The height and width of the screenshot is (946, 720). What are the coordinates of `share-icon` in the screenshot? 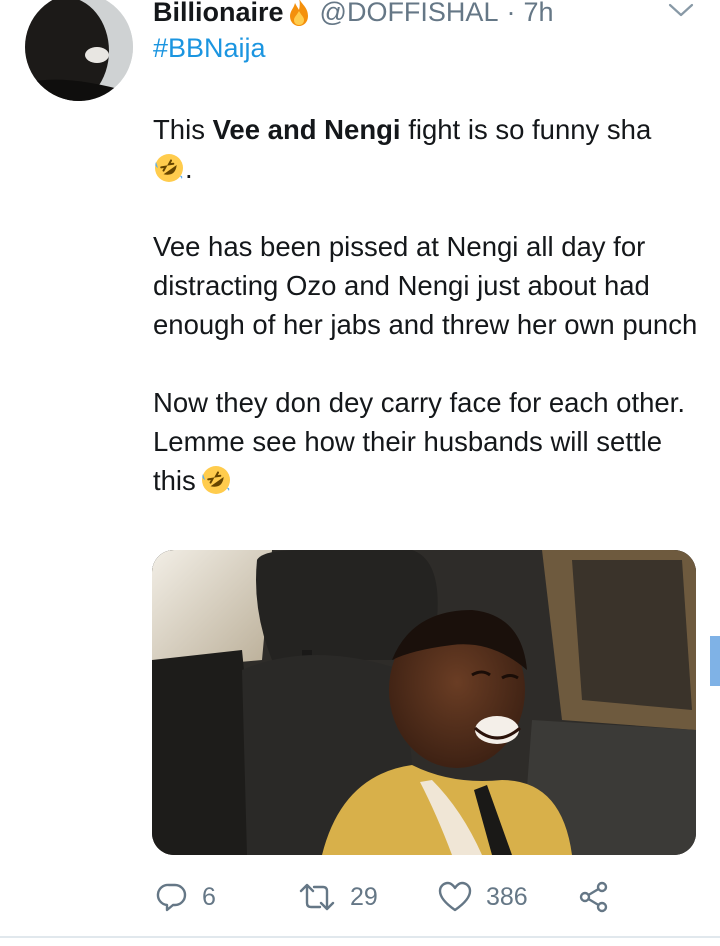 It's located at (593, 897).